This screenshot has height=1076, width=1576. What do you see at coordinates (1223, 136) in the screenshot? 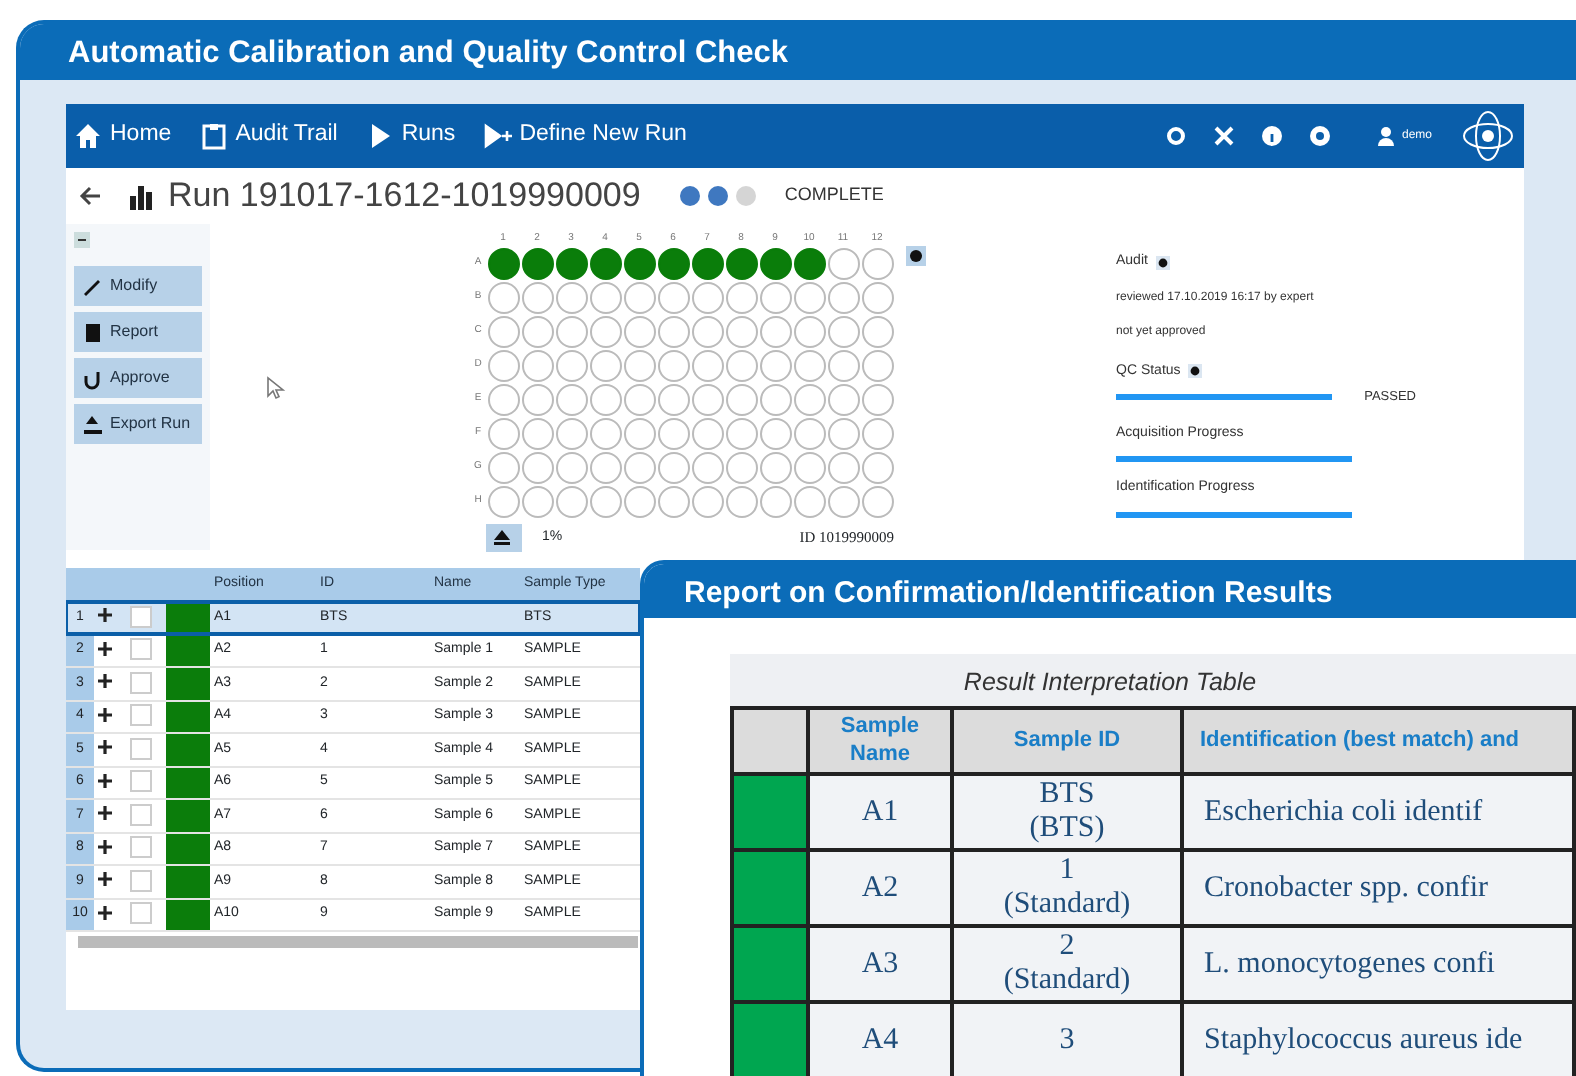
I see `tools-icon` at bounding box center [1223, 136].